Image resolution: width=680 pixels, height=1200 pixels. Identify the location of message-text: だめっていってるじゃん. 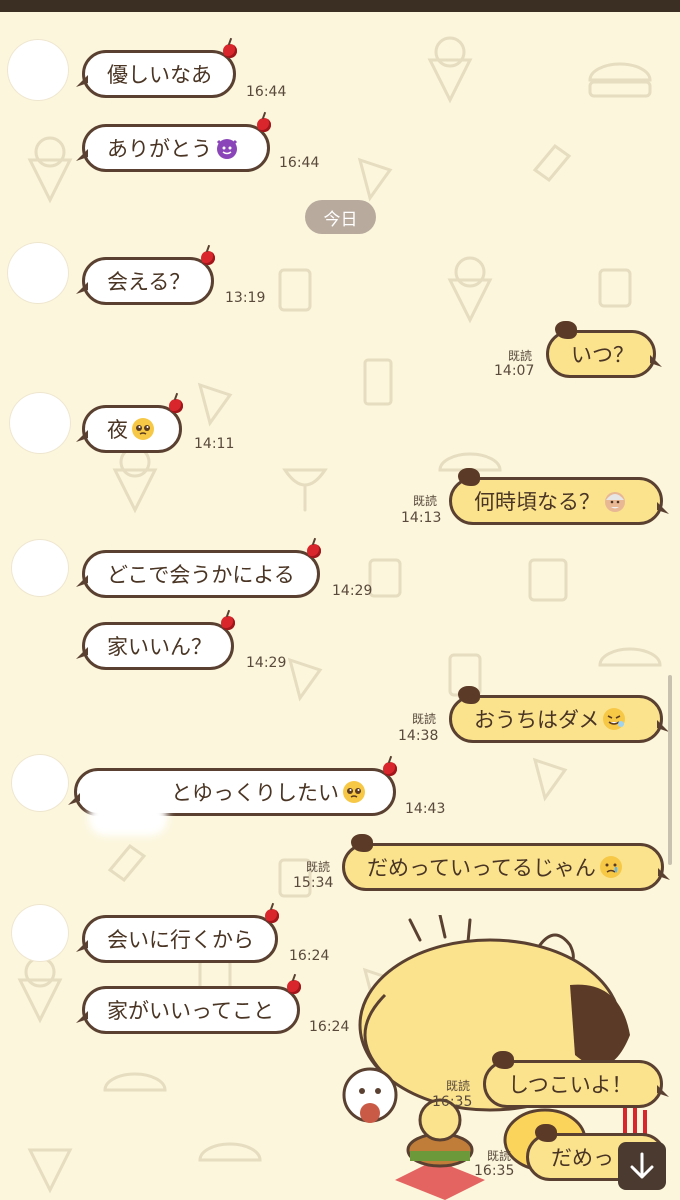
(481, 868).